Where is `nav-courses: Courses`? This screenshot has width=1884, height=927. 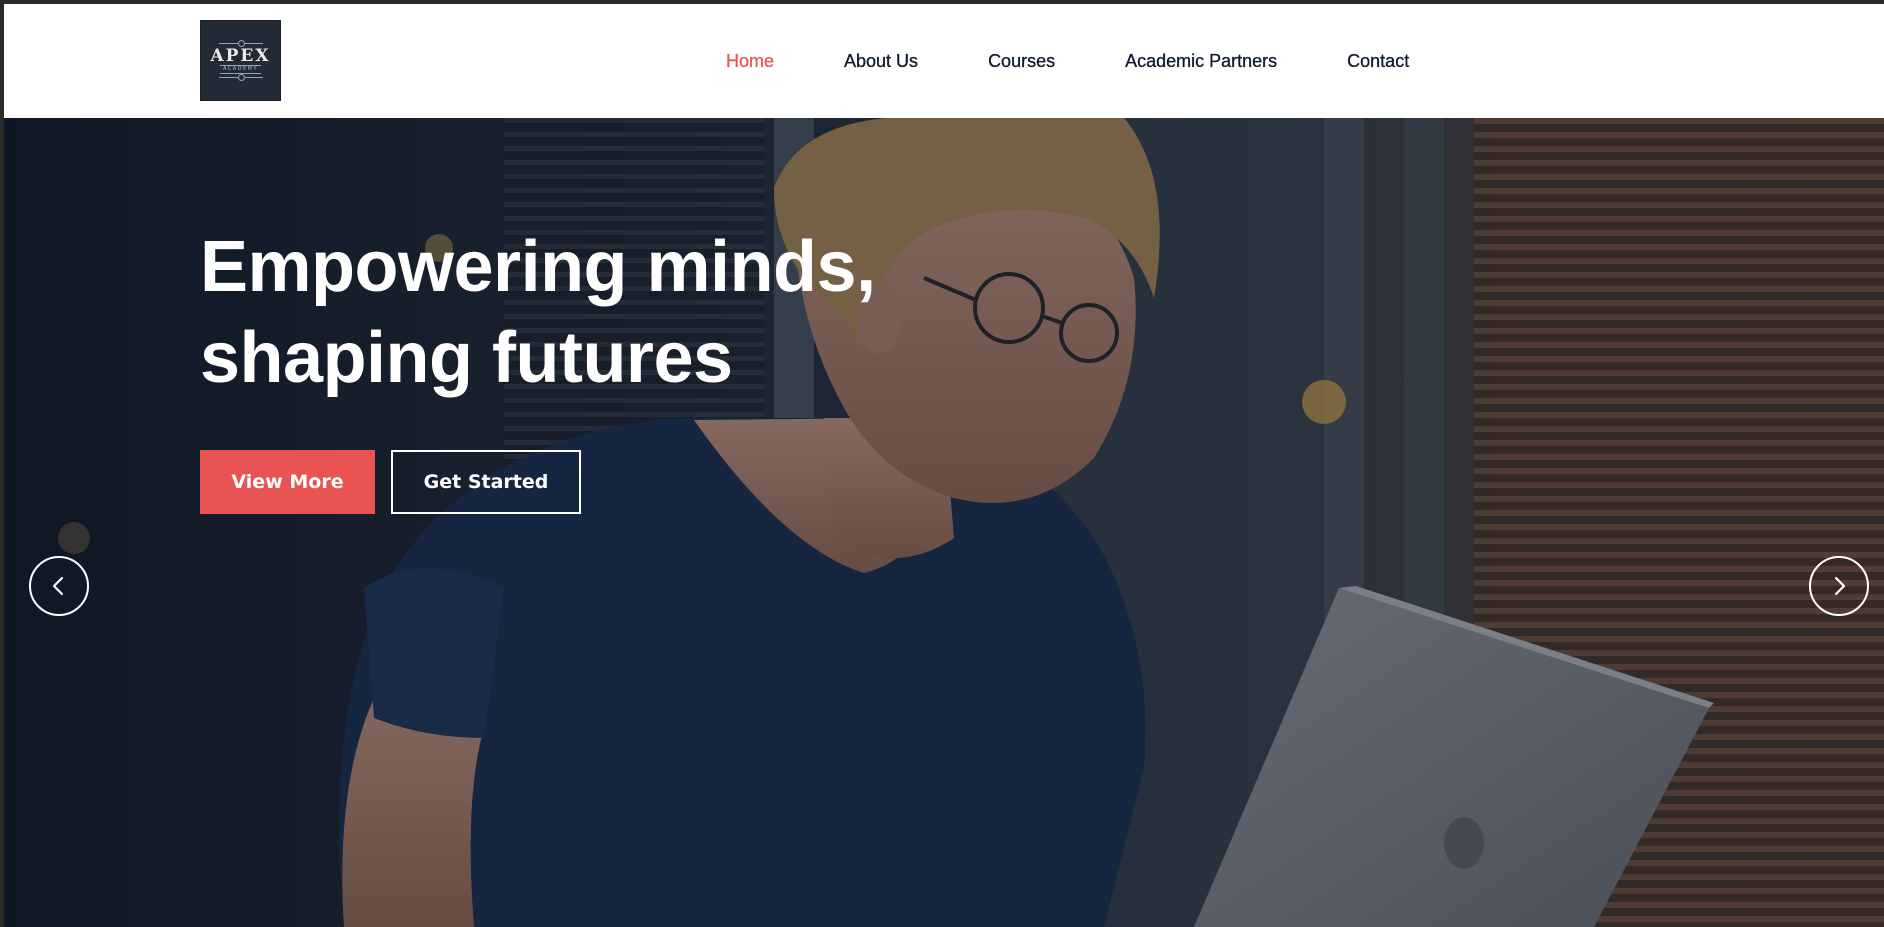 nav-courses: Courses is located at coordinates (1021, 61).